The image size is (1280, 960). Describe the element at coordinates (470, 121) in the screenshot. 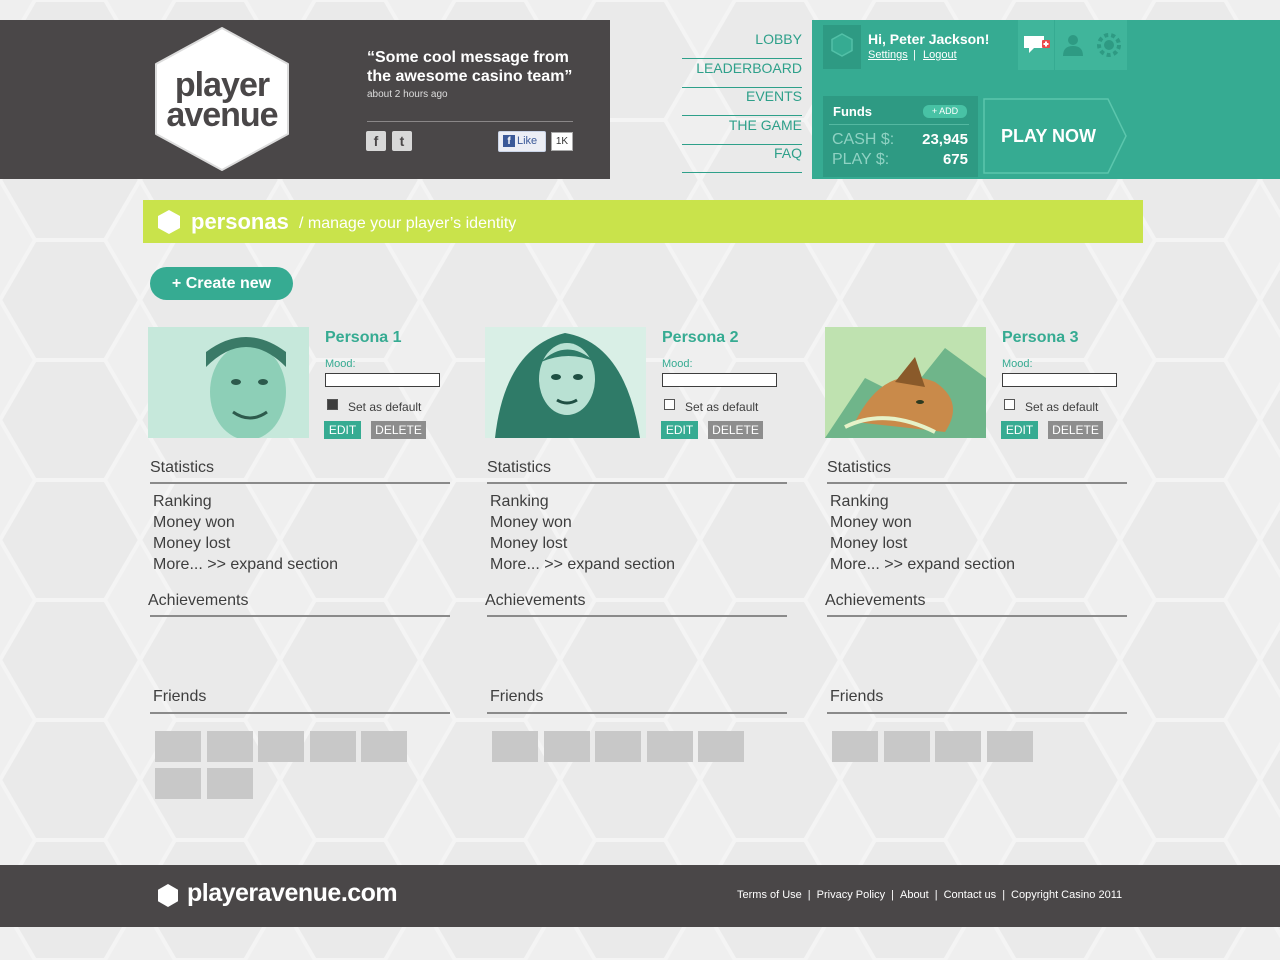

I see `message-divider` at that location.